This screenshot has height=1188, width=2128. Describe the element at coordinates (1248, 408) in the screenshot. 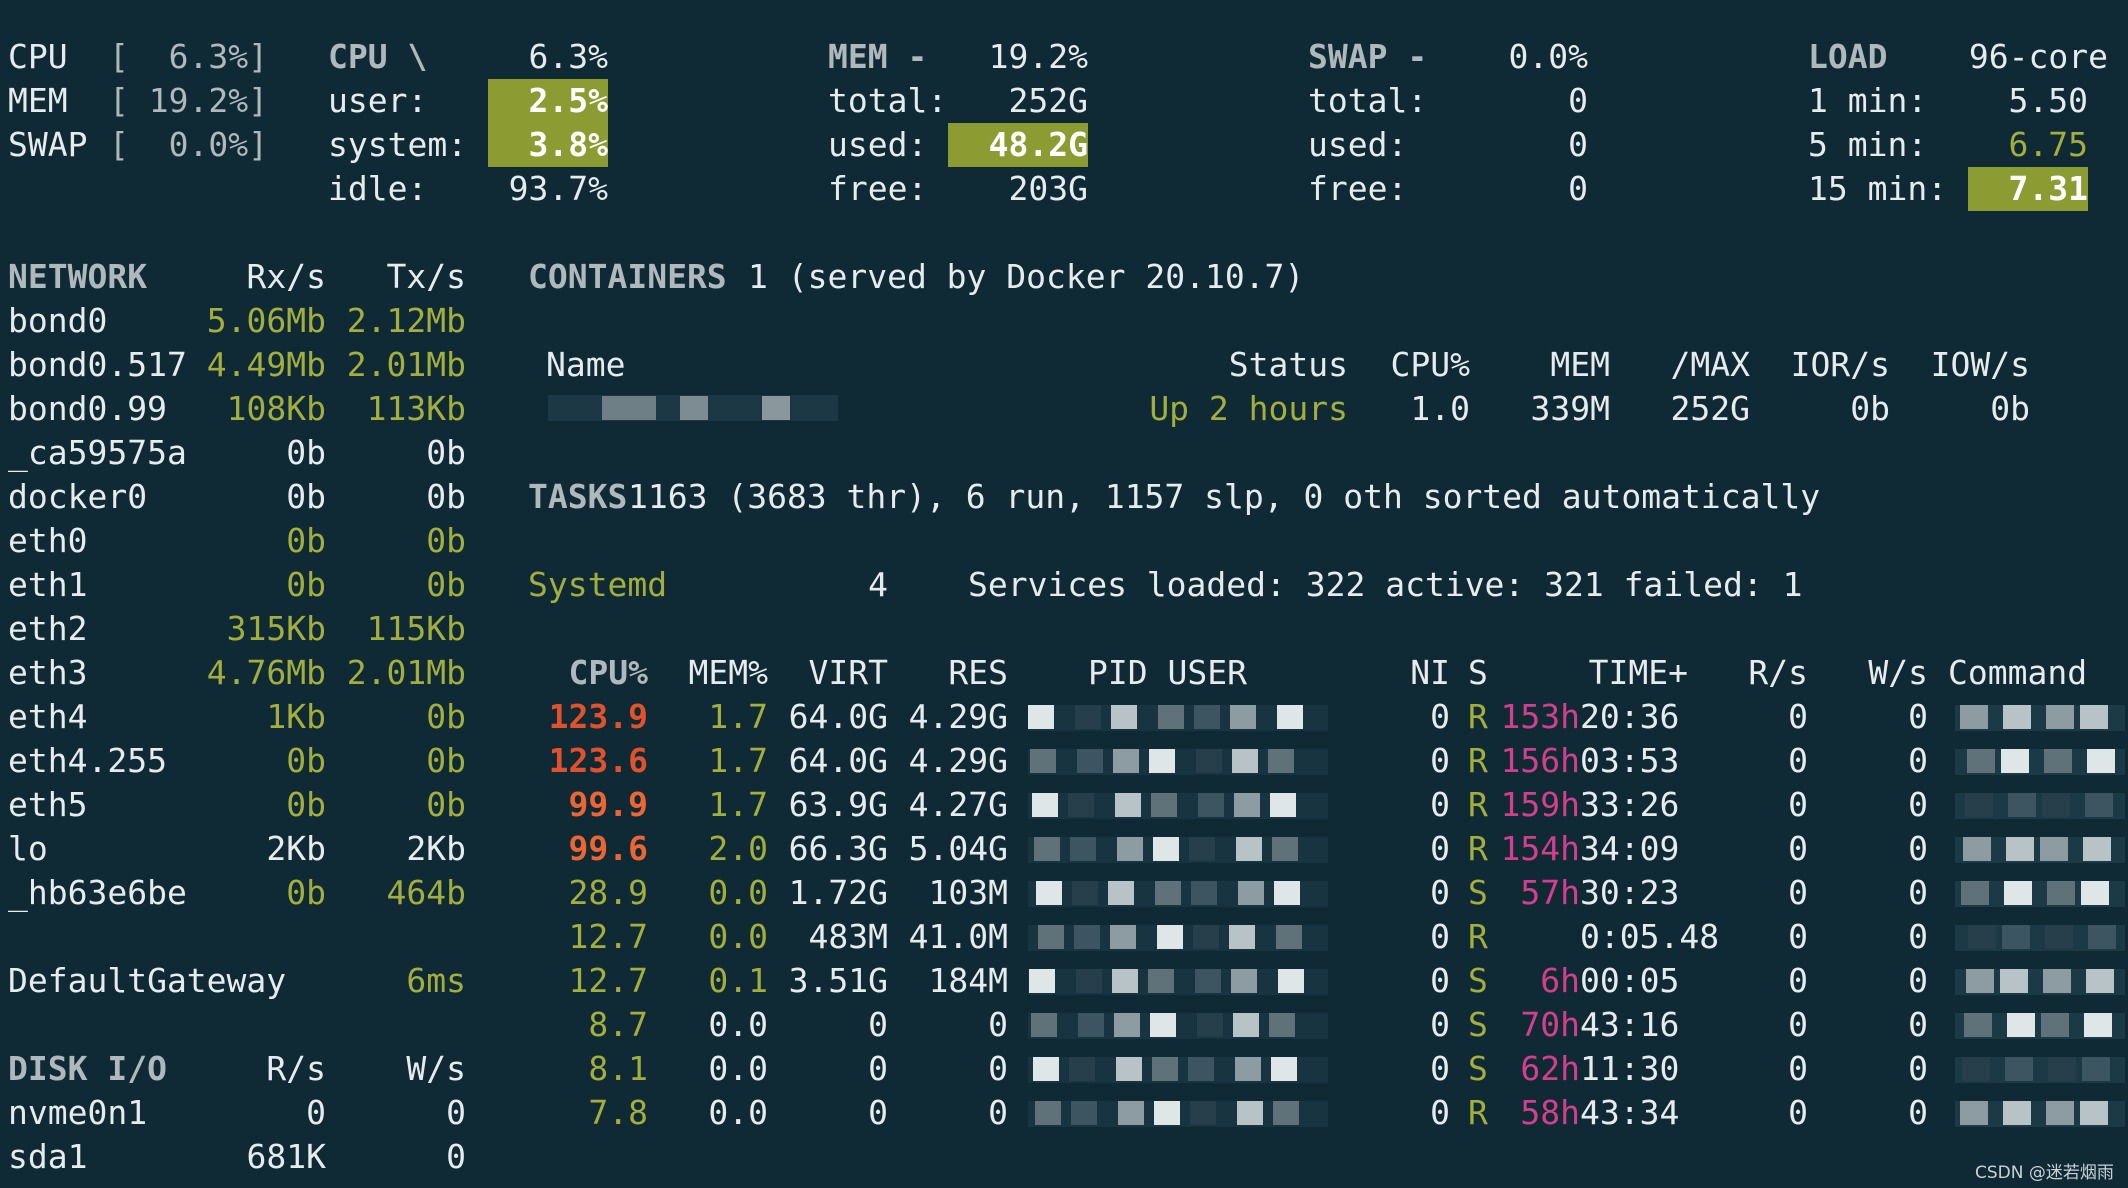

I see `container-status: Up 2 hours` at that location.